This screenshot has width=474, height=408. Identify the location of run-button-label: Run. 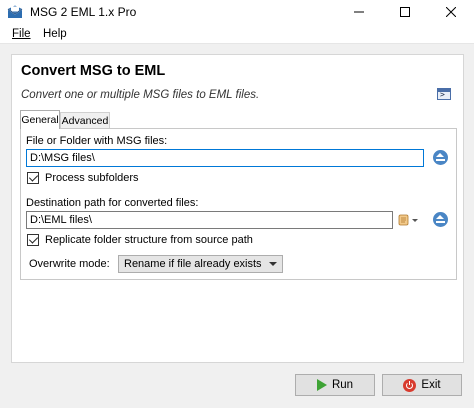
(342, 385).